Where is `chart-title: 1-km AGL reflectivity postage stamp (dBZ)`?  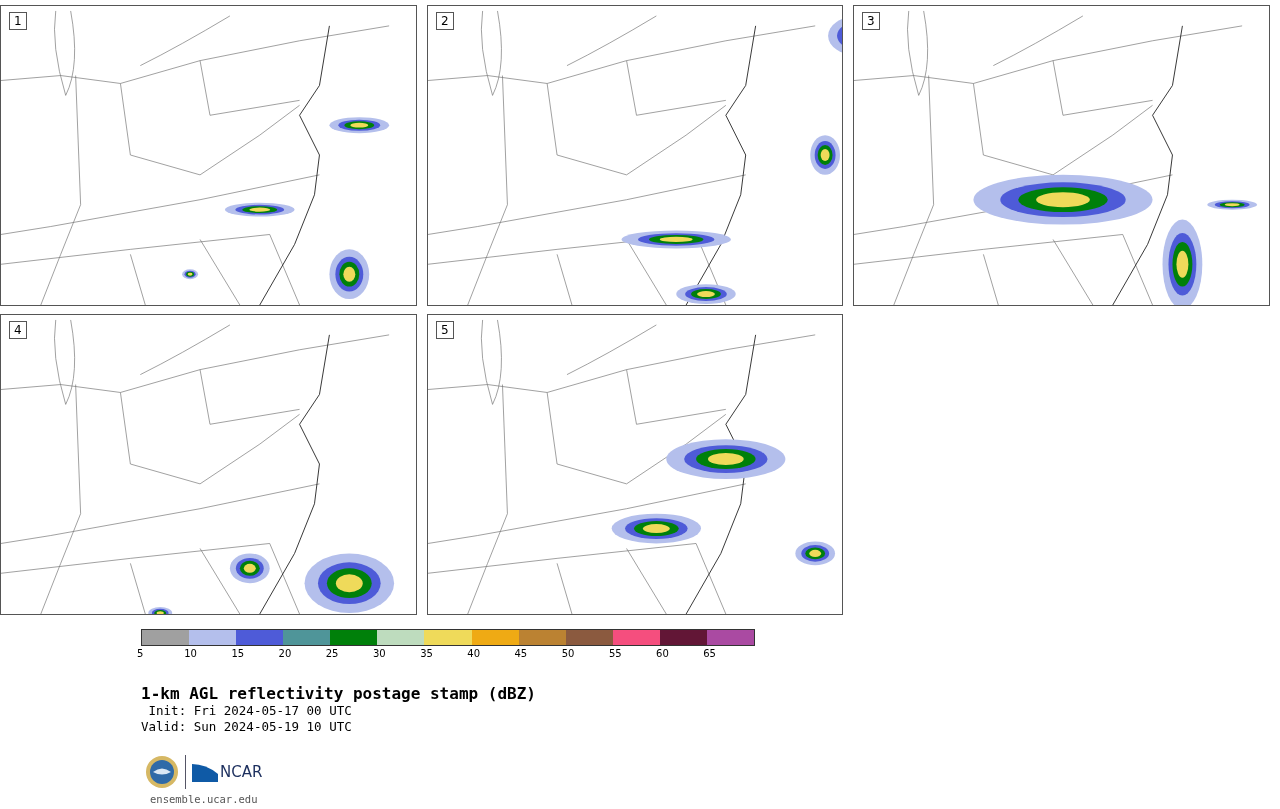 chart-title: 1-km AGL reflectivity postage stamp (dBZ) is located at coordinates (339, 693).